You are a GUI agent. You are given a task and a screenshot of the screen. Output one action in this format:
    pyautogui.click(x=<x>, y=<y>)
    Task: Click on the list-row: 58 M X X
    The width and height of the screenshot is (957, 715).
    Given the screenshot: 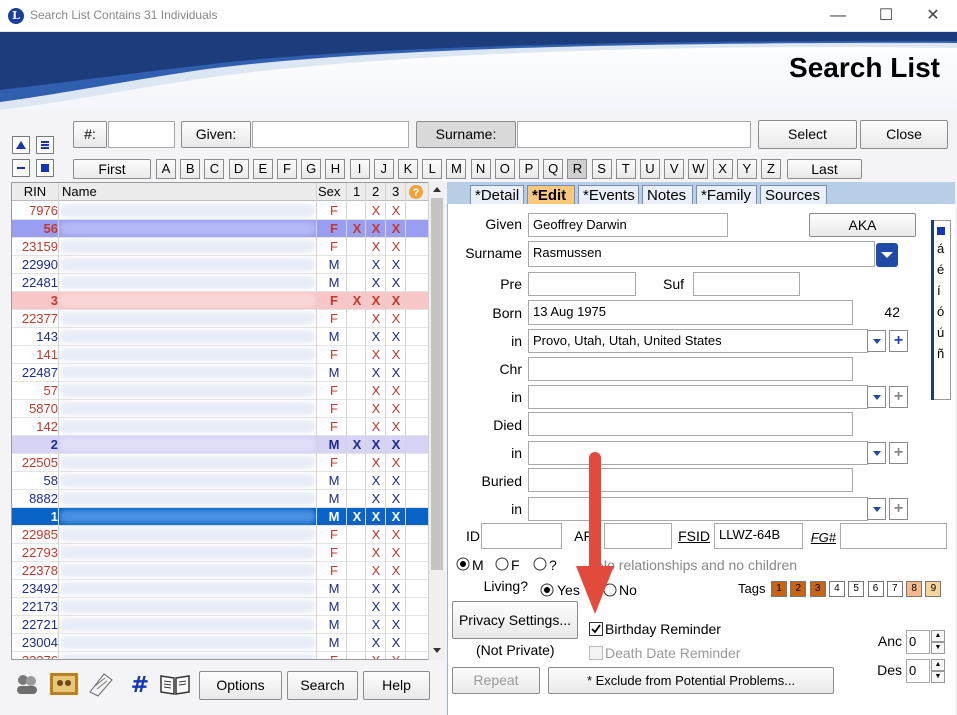 What is the action you would take?
    pyautogui.click(x=222, y=481)
    